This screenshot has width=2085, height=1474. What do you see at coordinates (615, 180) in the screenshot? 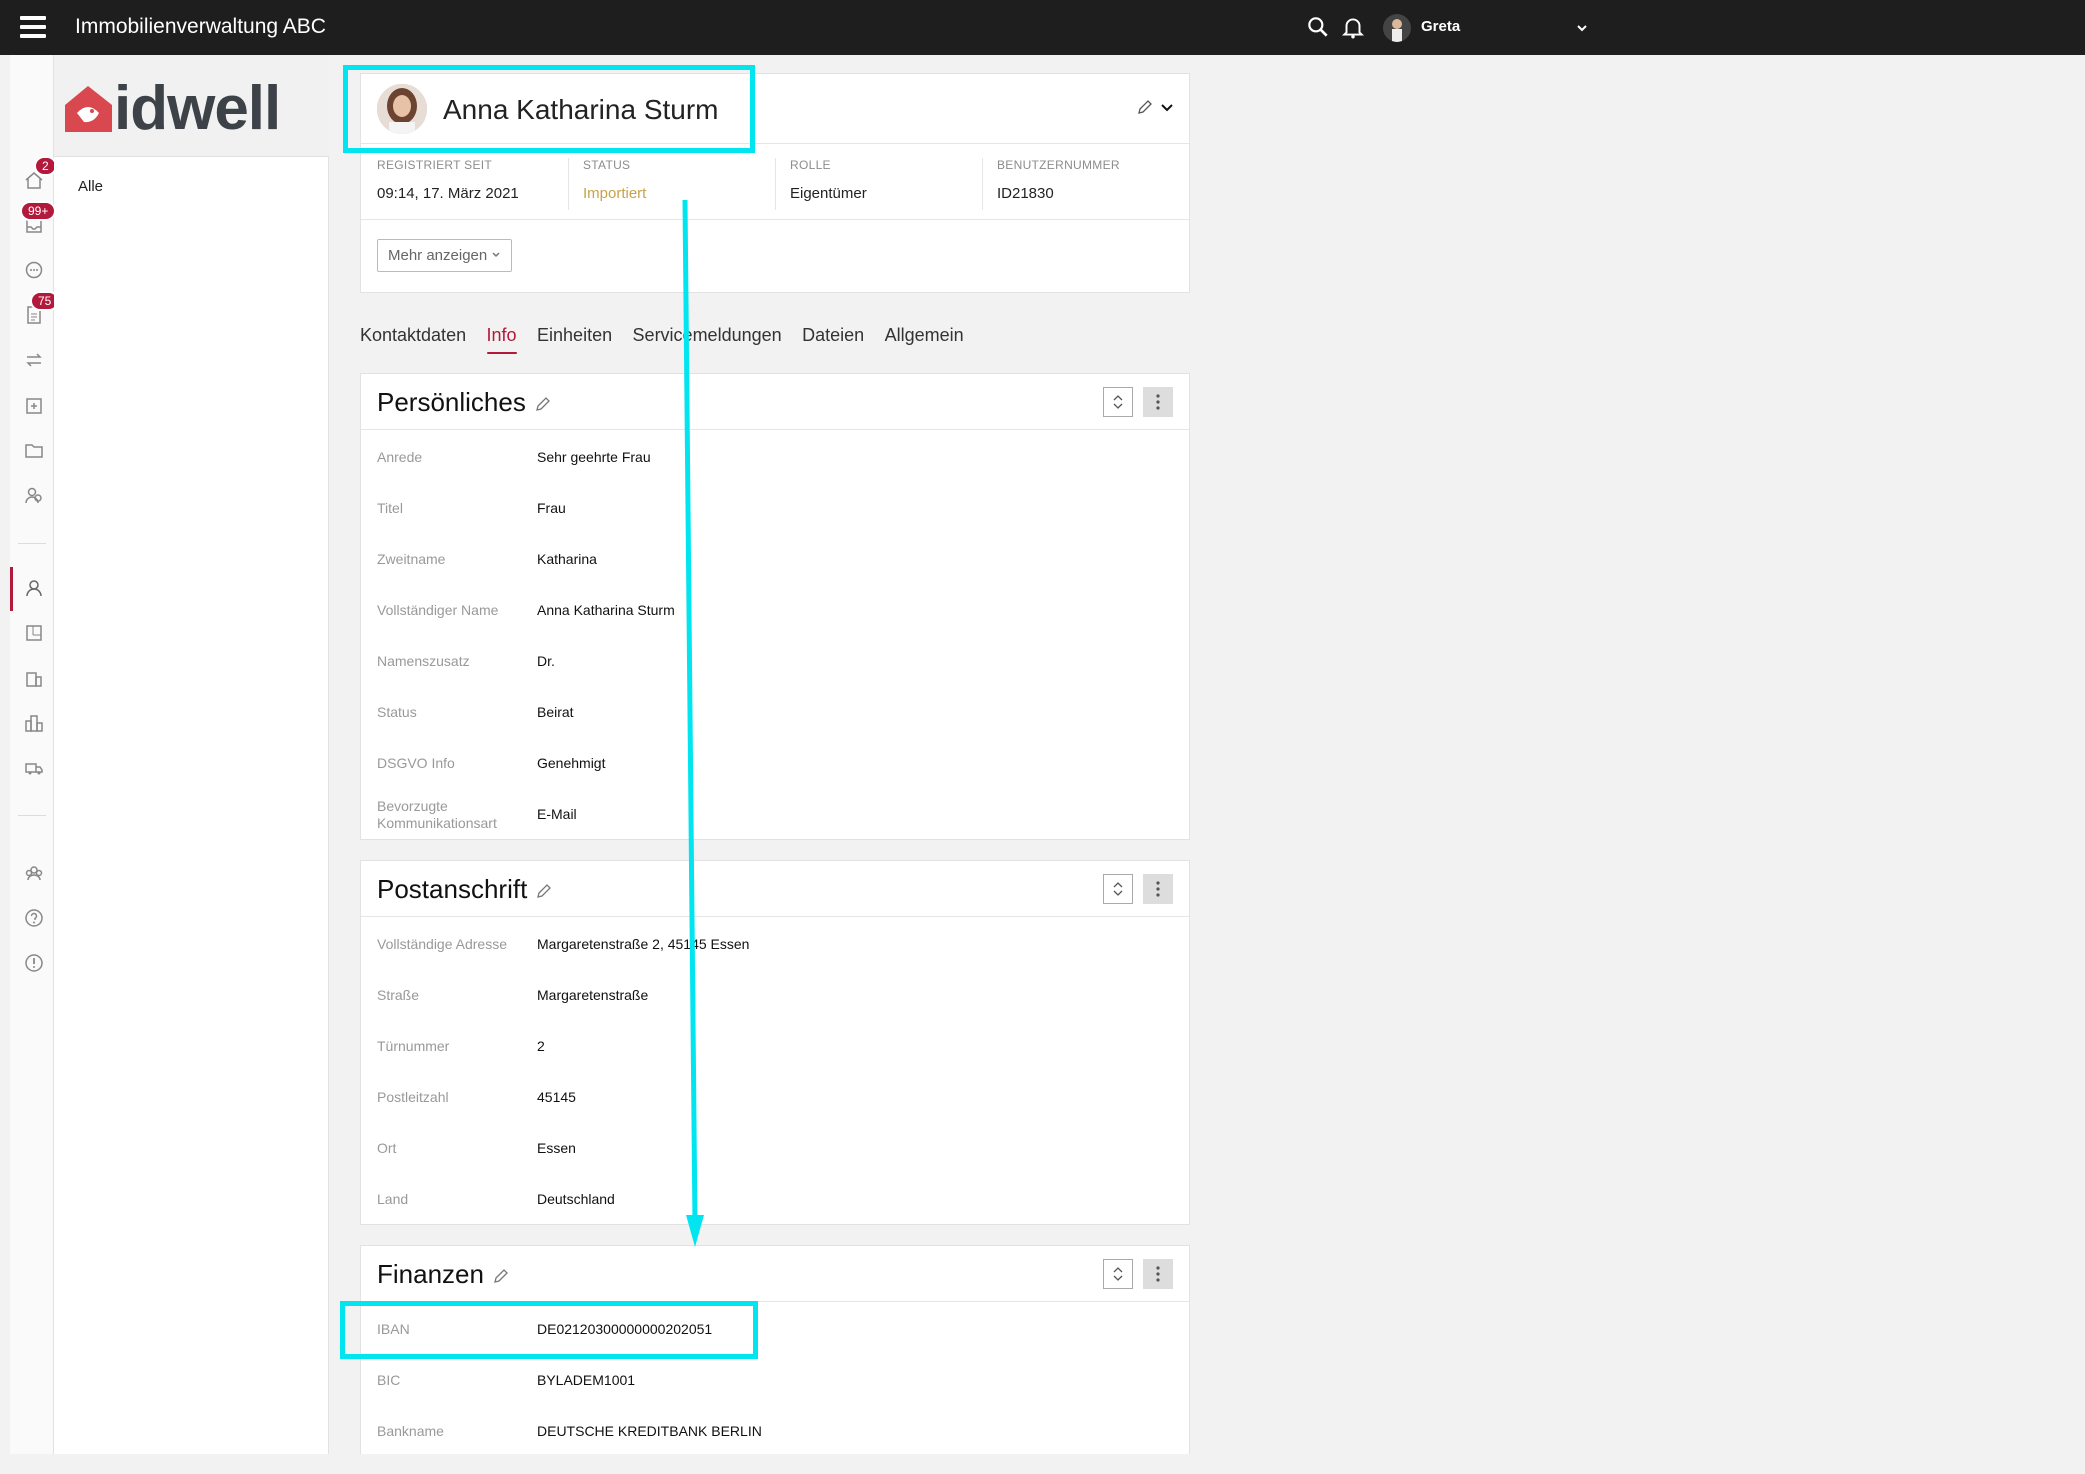
I see `meta-status: STATUS Importiert` at bounding box center [615, 180].